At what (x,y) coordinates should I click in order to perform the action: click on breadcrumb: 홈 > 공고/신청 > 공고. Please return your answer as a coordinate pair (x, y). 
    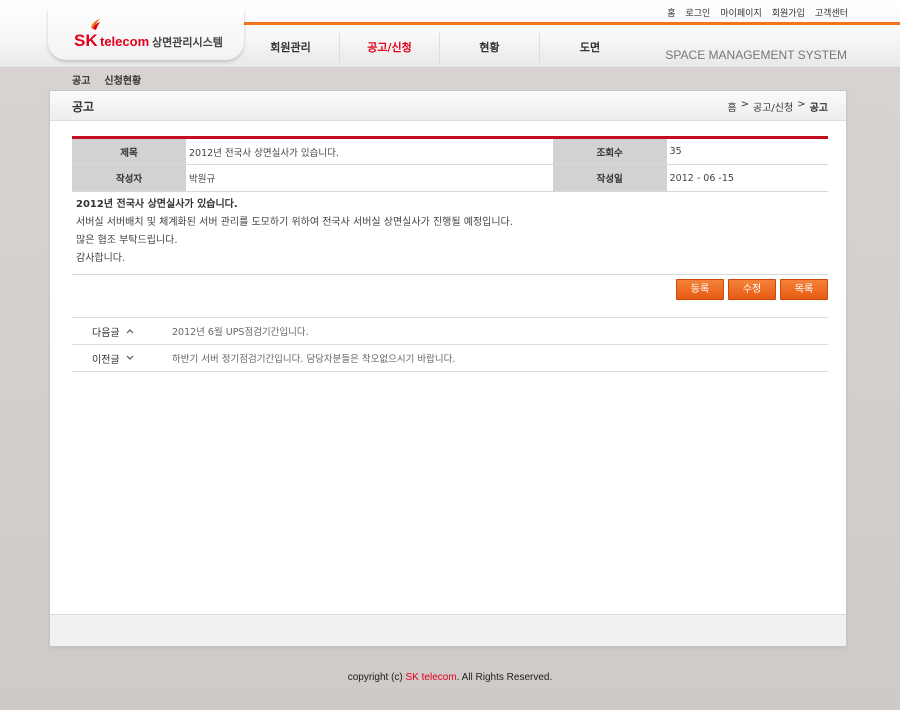
    Looking at the image, I should click on (777, 106).